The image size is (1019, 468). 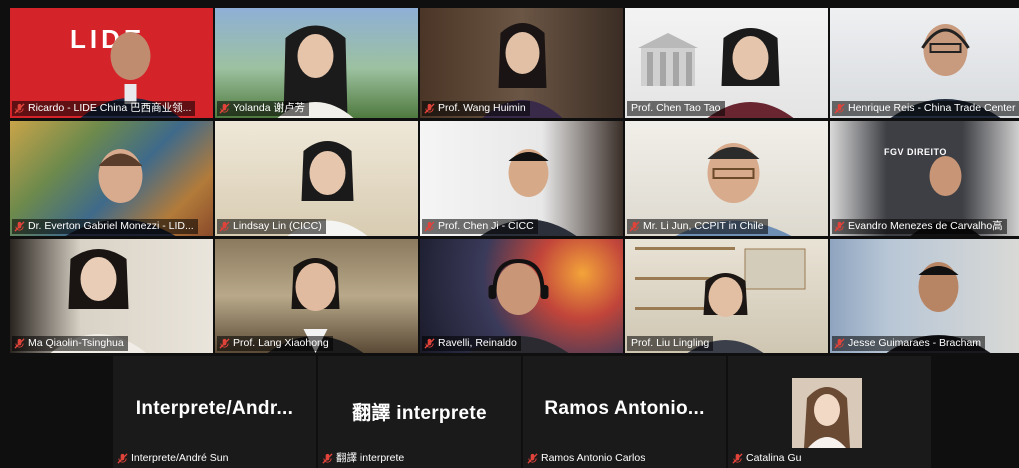 I want to click on participant-name: 翻譯 interprete, so click(x=370, y=458).